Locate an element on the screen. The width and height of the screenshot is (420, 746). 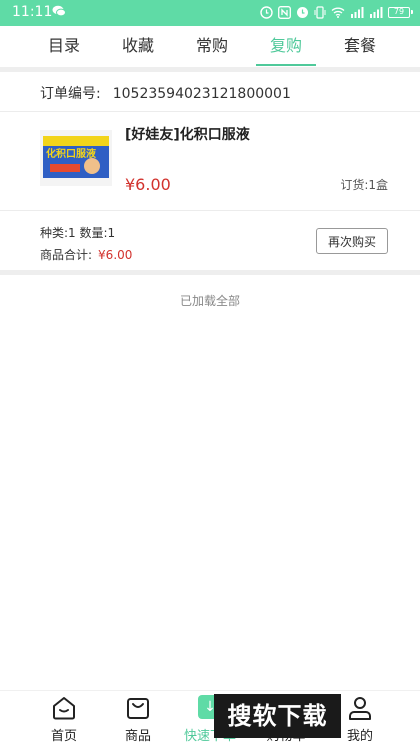
nav-profile-label: 我的 is located at coordinates (359, 736).